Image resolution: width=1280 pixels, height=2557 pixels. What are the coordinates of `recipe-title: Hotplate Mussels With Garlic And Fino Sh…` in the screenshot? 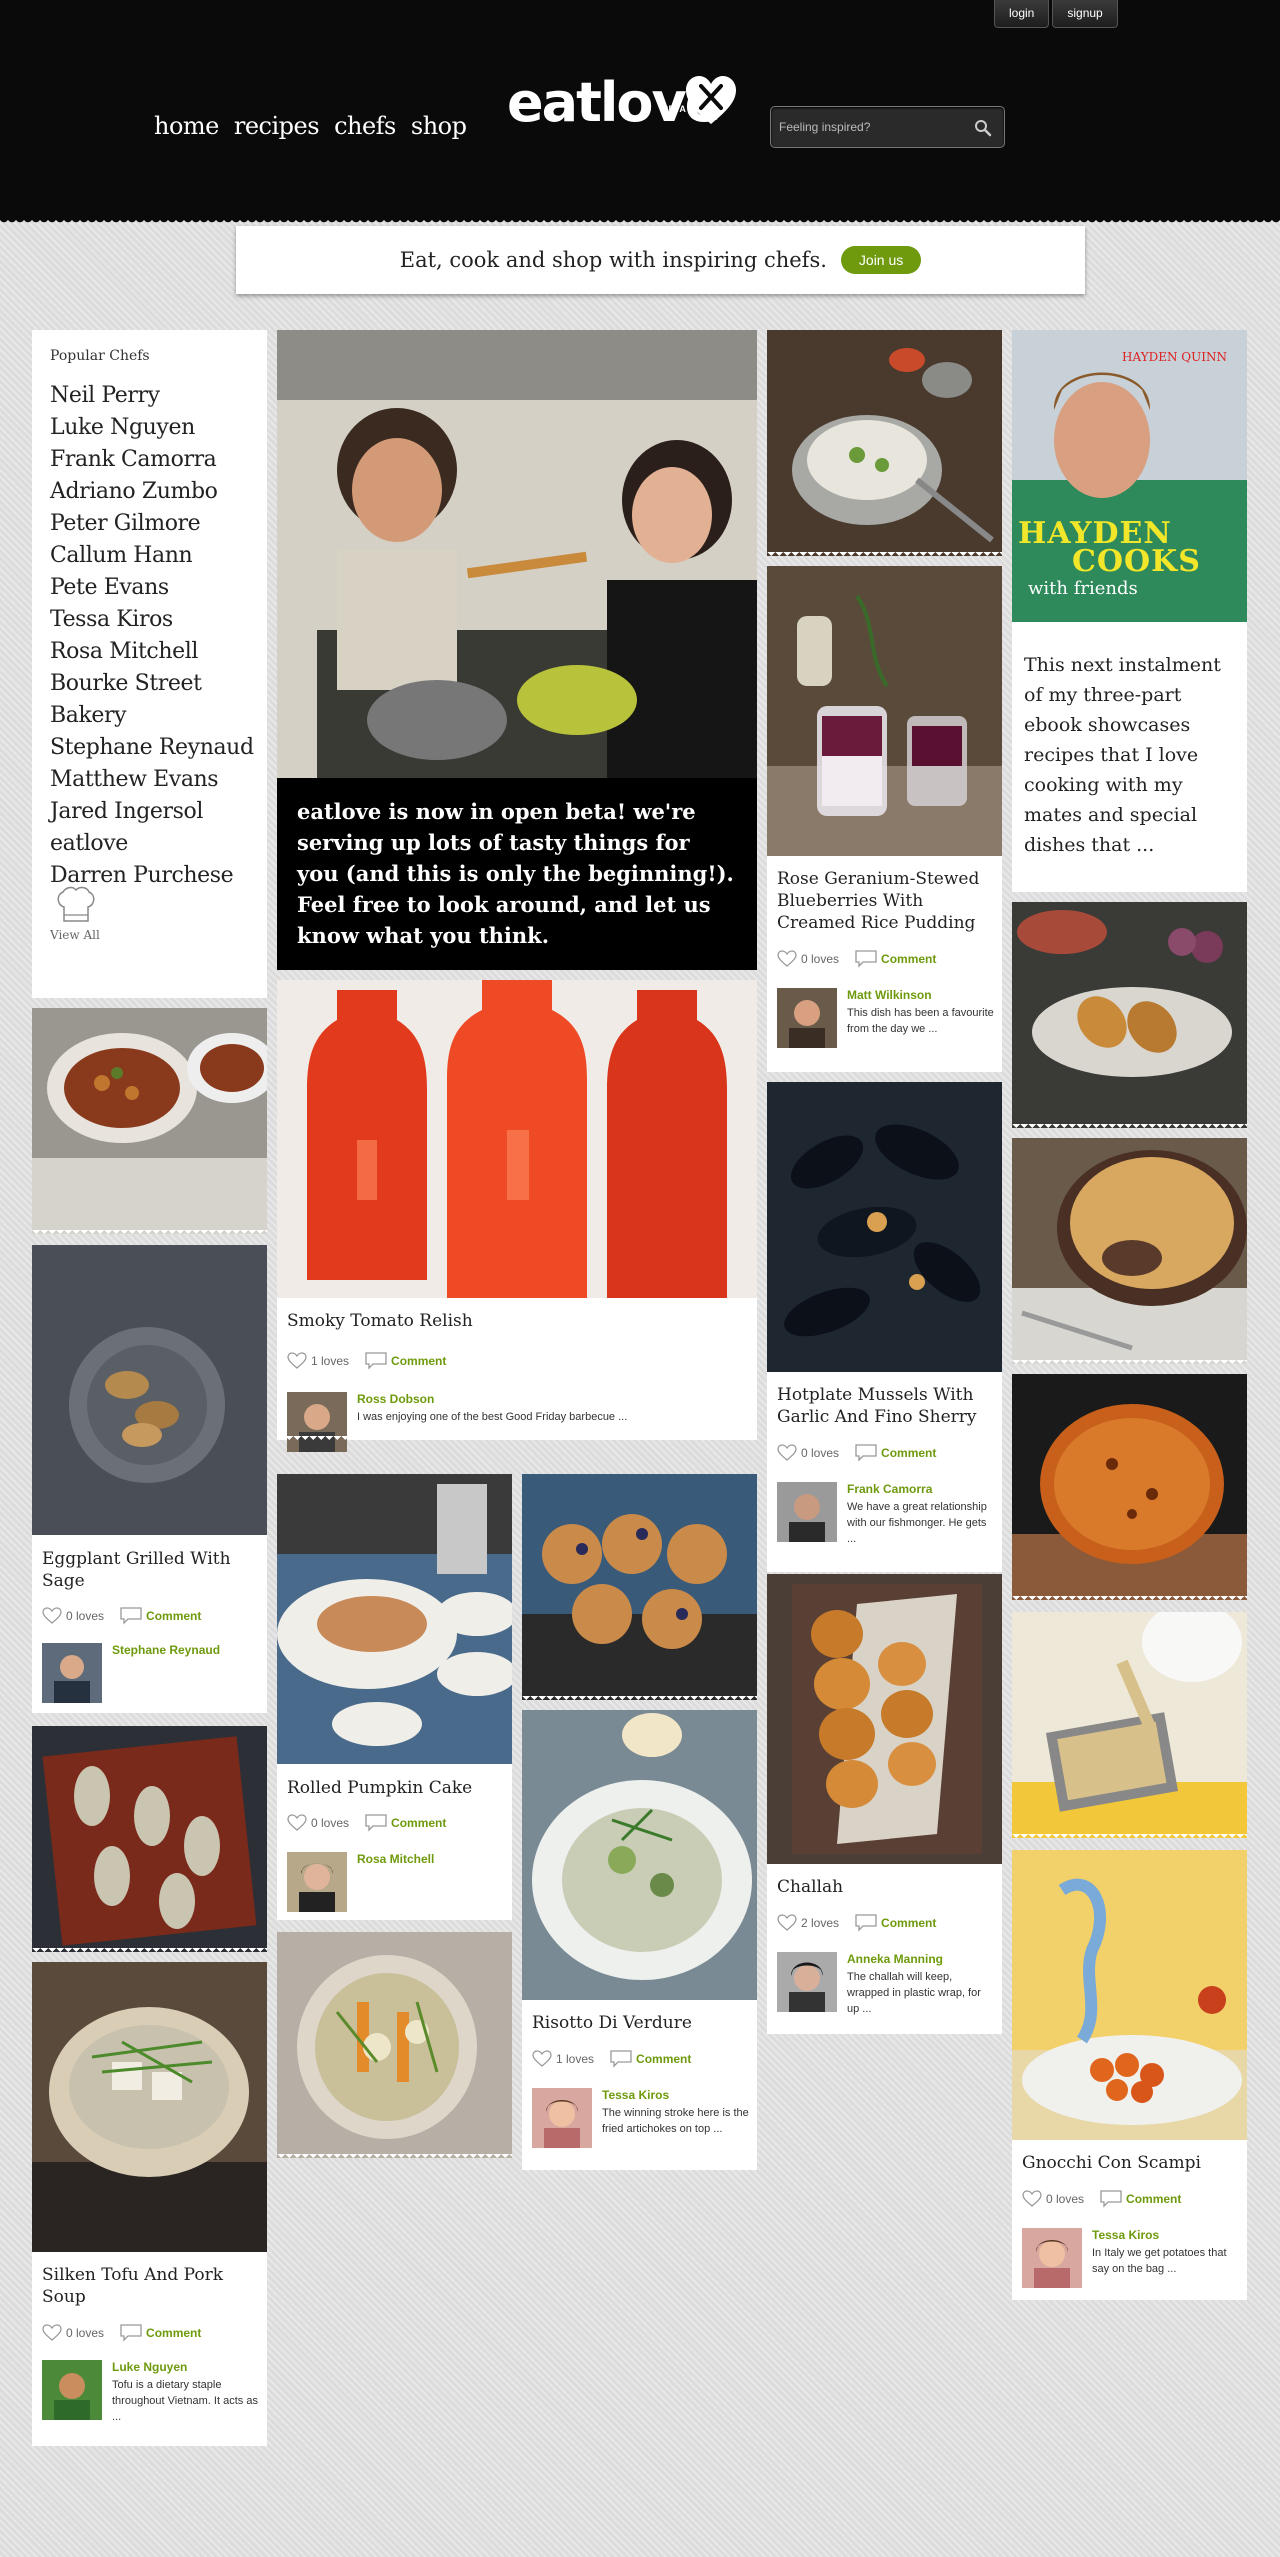 It's located at (884, 1406).